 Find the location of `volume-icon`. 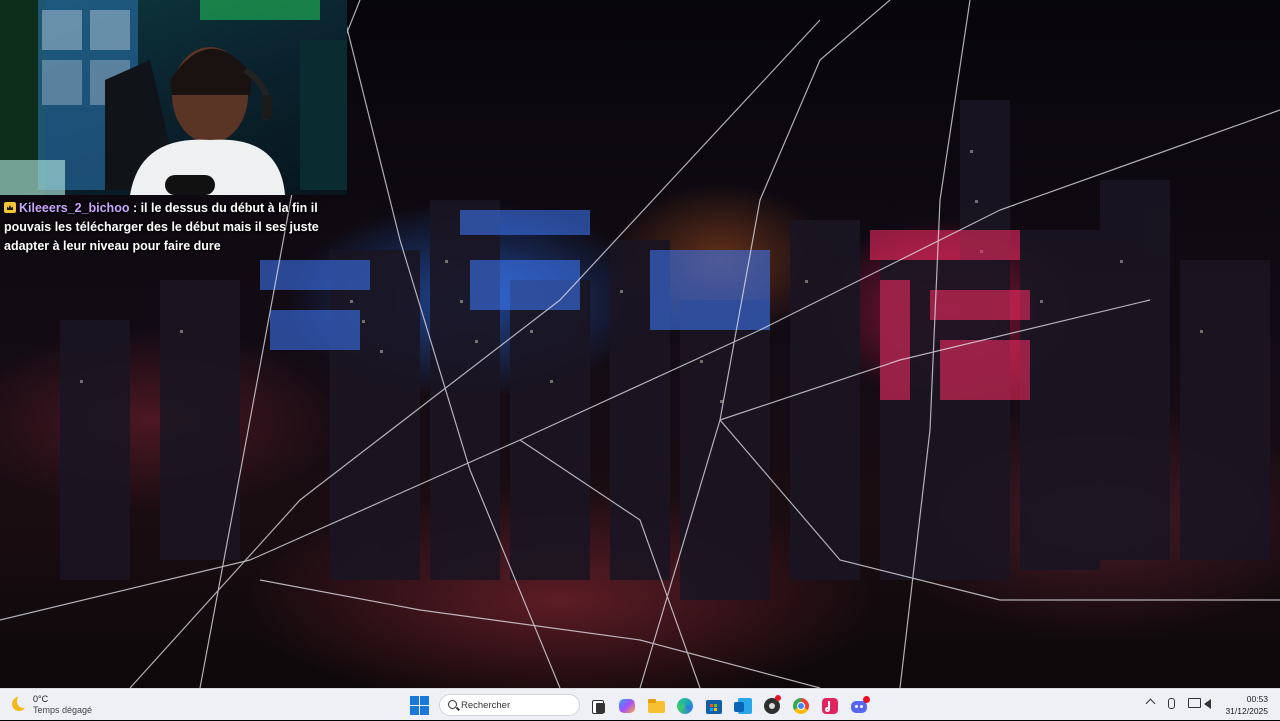

volume-icon is located at coordinates (1207, 704).